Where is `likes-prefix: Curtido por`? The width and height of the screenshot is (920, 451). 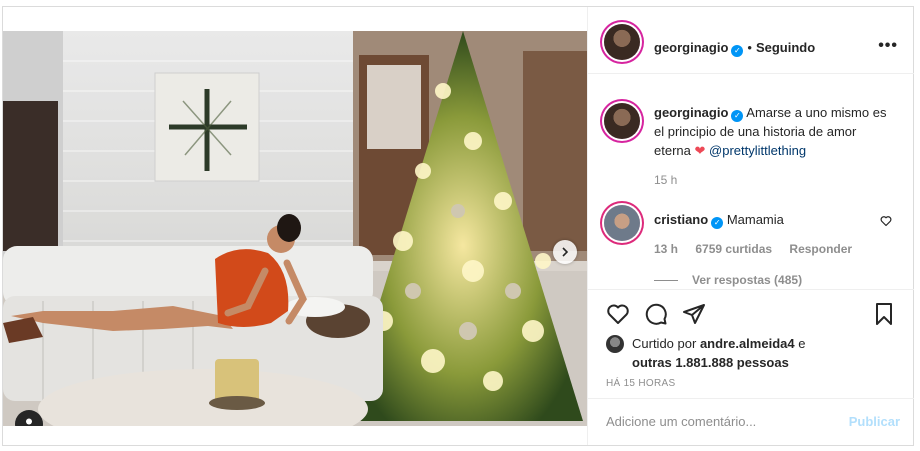
likes-prefix: Curtido por is located at coordinates (664, 343).